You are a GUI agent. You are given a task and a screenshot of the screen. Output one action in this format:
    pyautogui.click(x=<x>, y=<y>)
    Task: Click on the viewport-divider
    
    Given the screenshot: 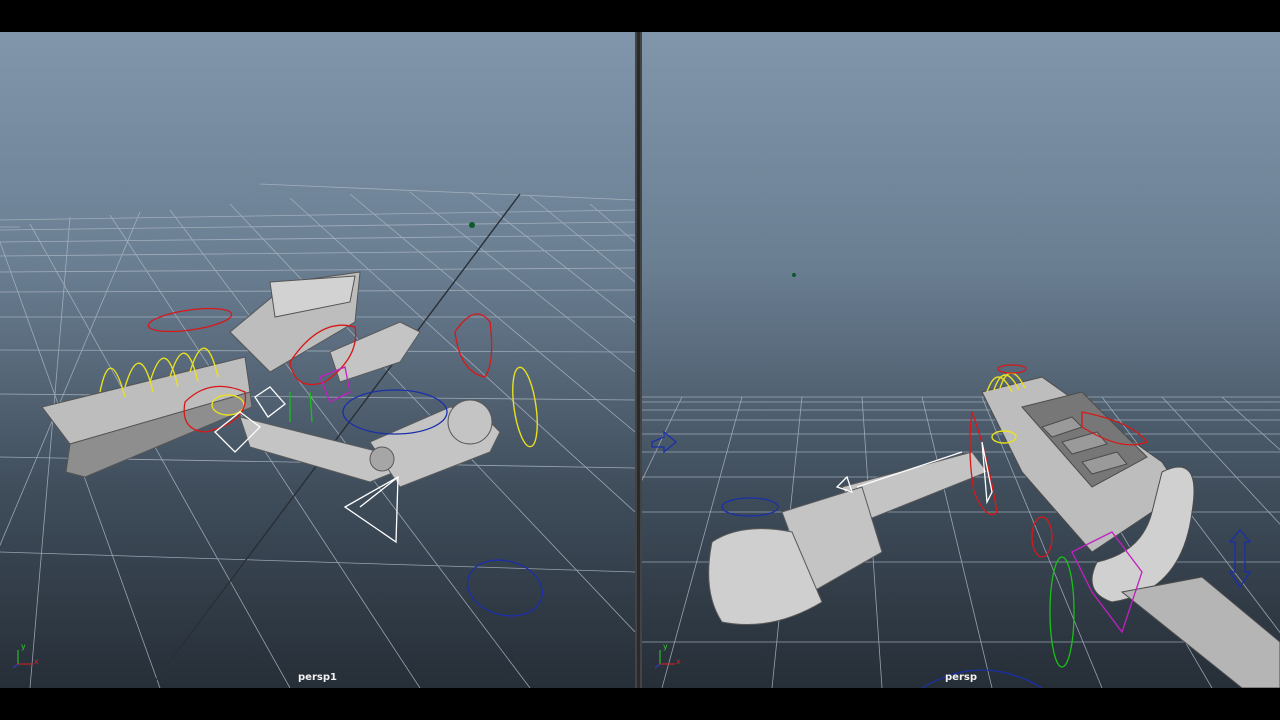 What is the action you would take?
    pyautogui.click(x=638, y=360)
    